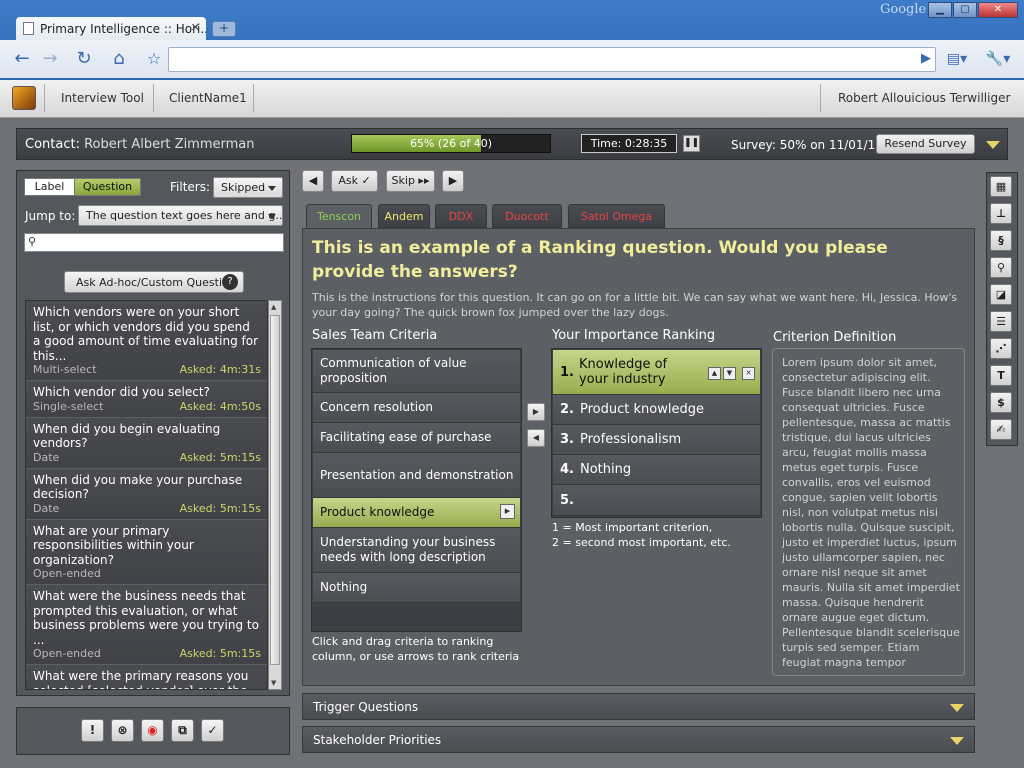  What do you see at coordinates (925, 144) in the screenshot?
I see `resend-survey-button: Resend Survey` at bounding box center [925, 144].